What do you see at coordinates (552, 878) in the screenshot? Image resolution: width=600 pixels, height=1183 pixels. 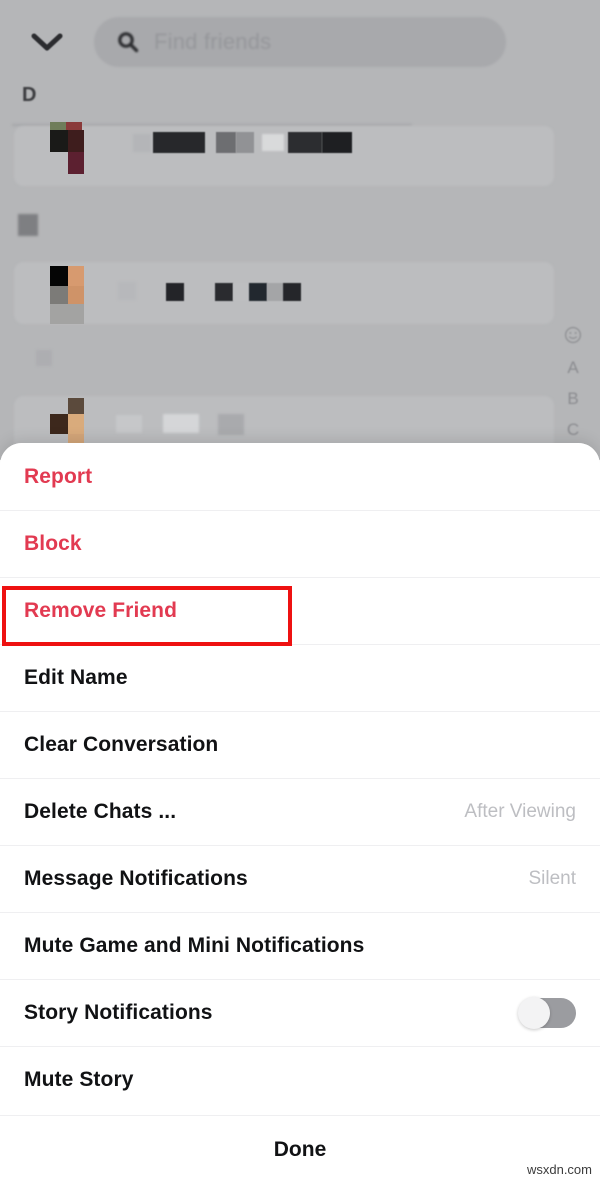 I see `menu-item-value: Silent` at bounding box center [552, 878].